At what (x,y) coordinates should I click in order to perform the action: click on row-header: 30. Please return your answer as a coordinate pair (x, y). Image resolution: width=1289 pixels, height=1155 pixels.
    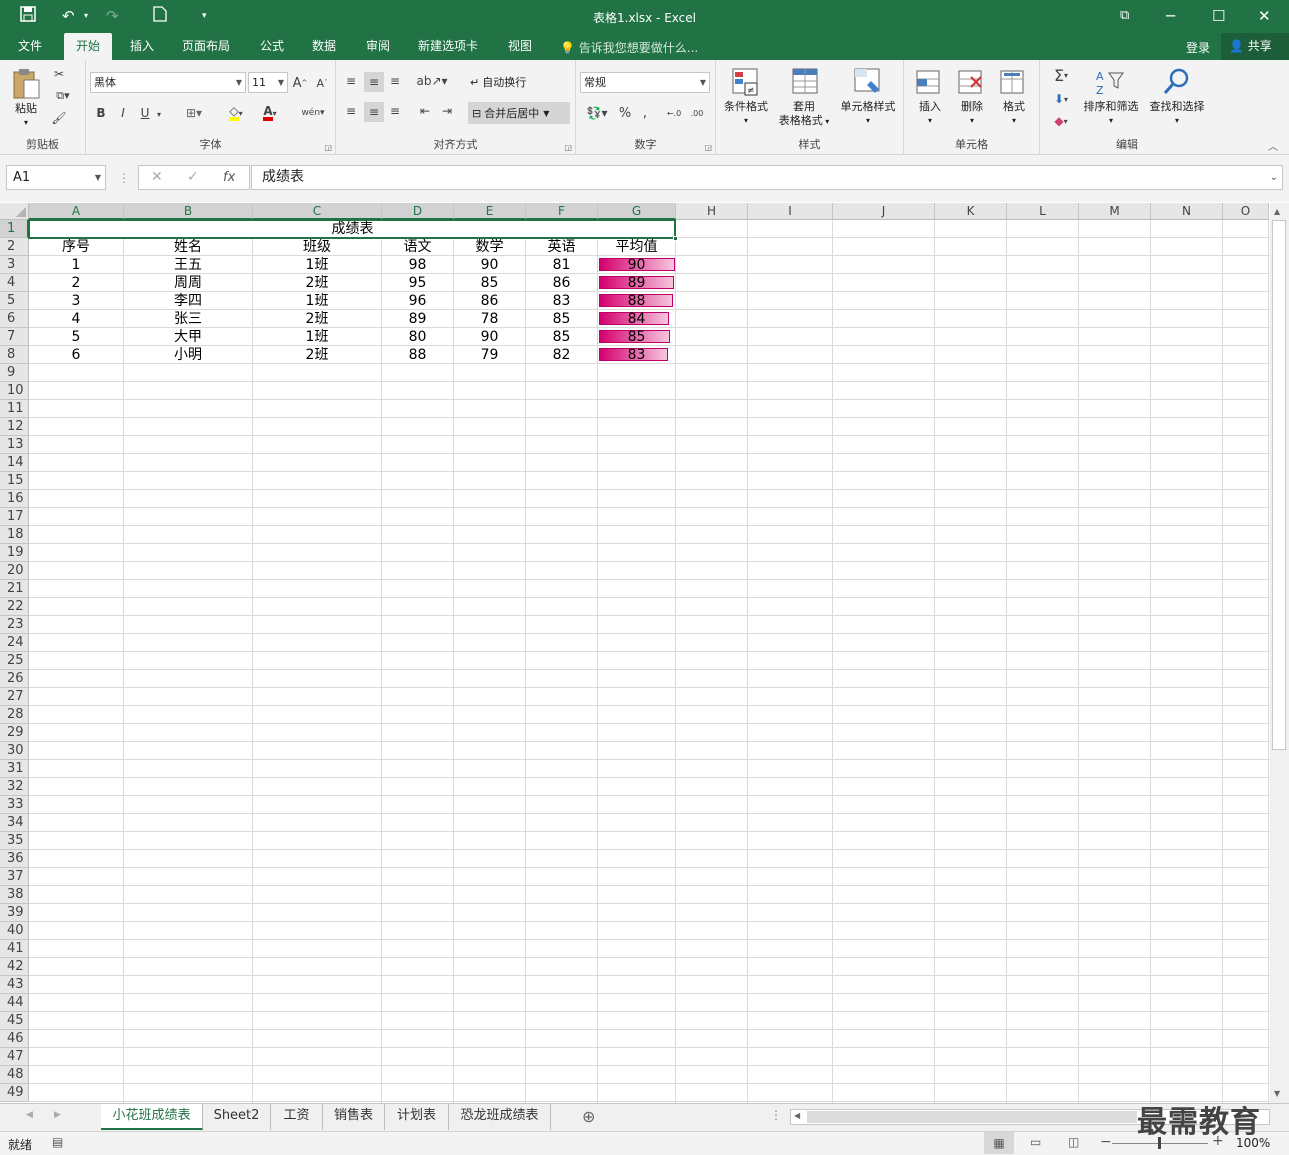
    Looking at the image, I should click on (14, 751).